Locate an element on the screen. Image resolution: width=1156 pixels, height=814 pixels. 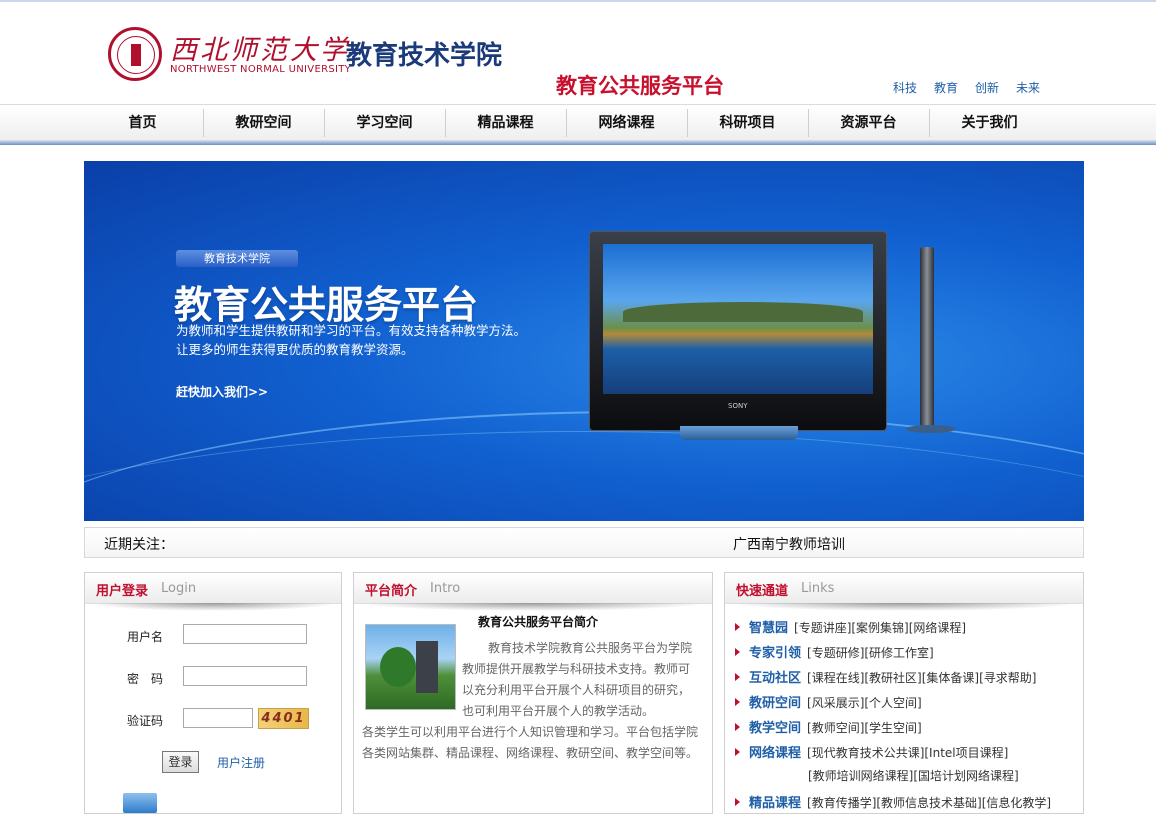
tag-link: 创新 is located at coordinates (987, 88).